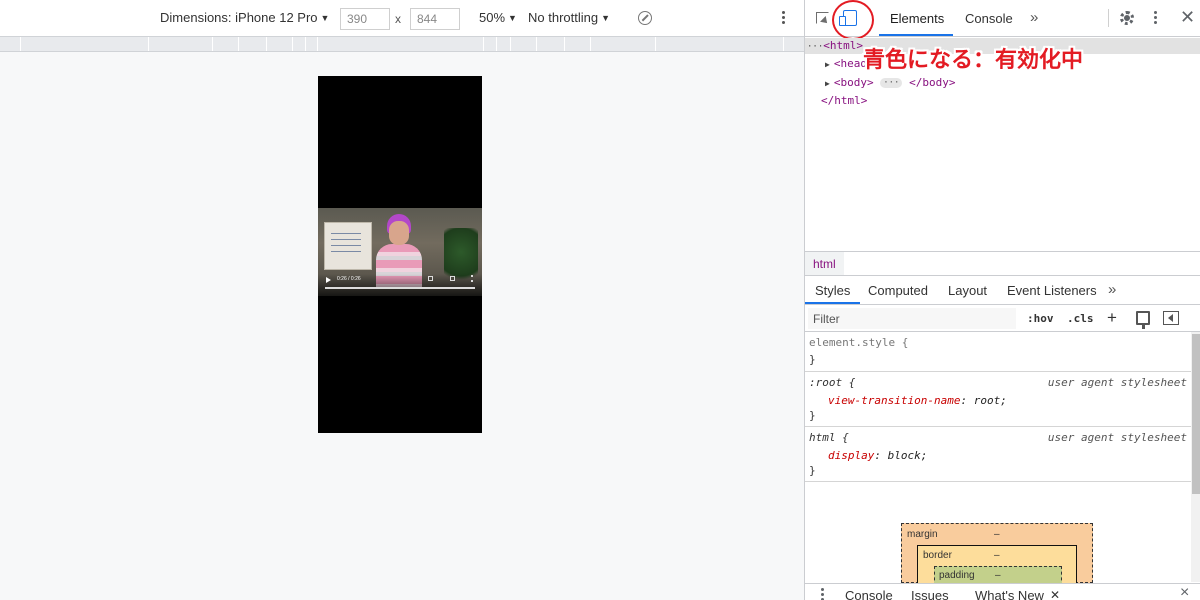 Image resolution: width=1200 pixels, height=600 pixels. I want to click on zoom-dropdown: 50% ▼, so click(498, 17).